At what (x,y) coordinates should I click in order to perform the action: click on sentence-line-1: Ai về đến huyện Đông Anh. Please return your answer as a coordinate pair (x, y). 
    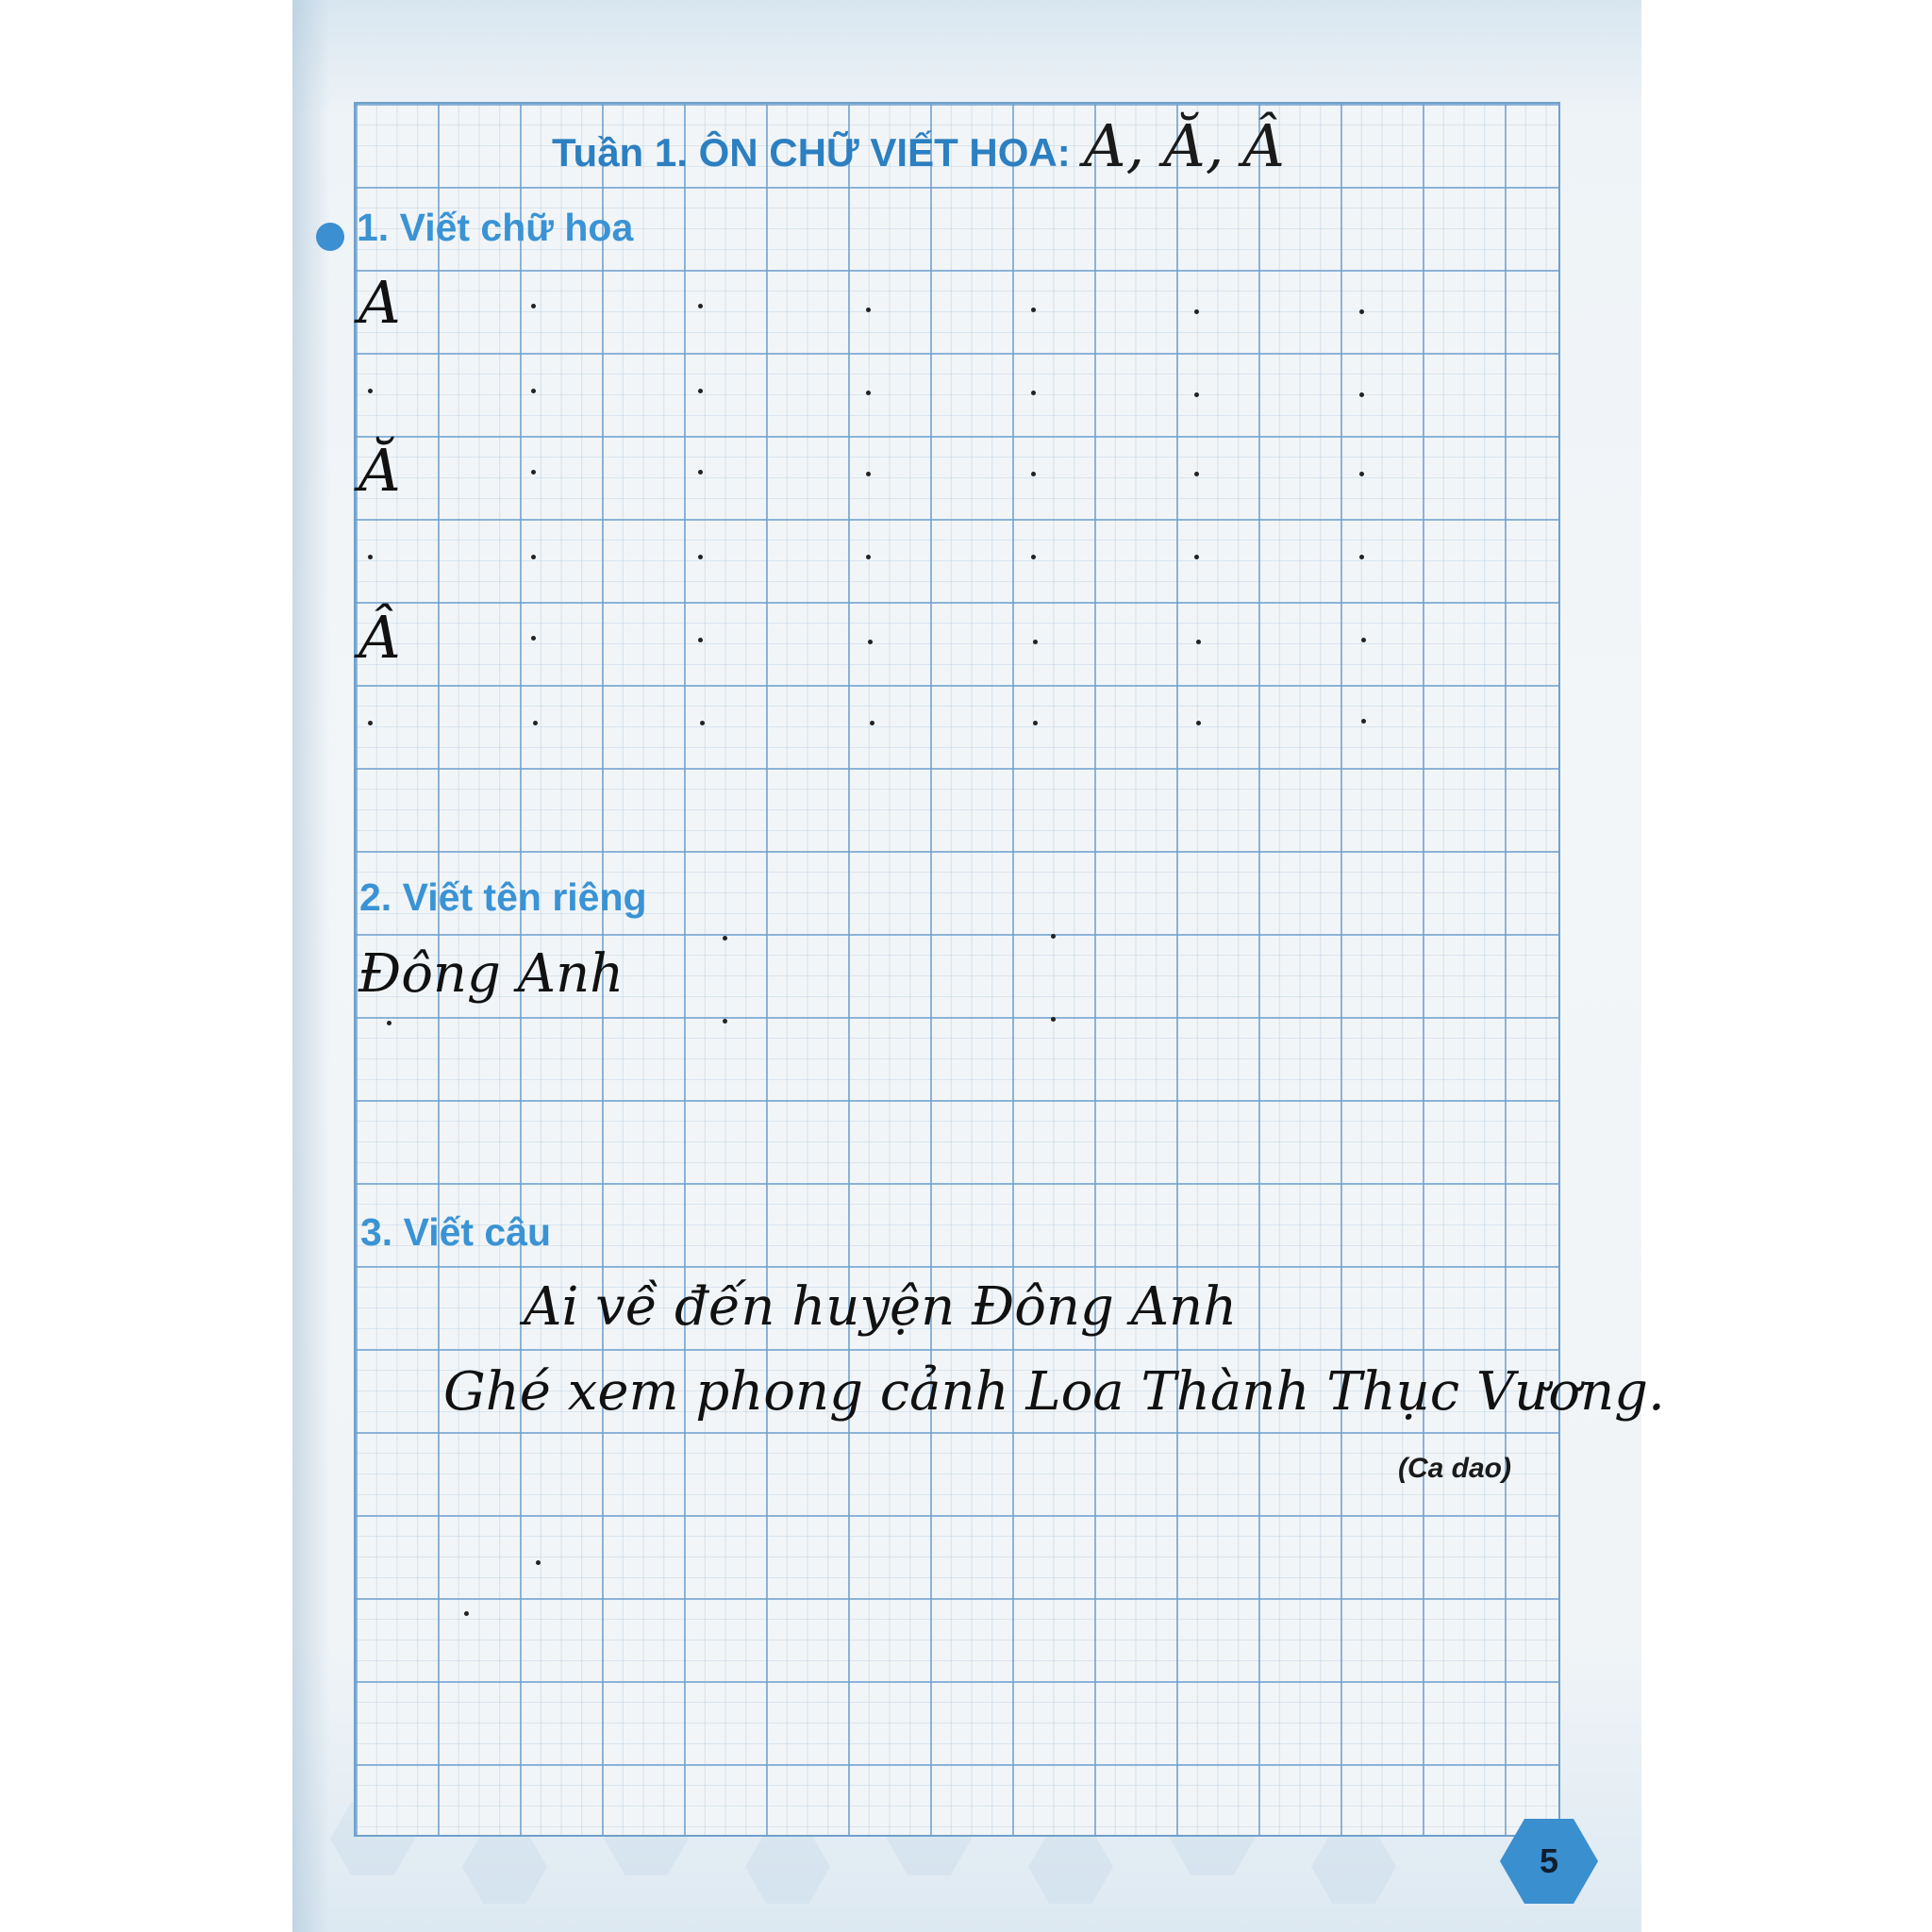
    Looking at the image, I should click on (881, 1307).